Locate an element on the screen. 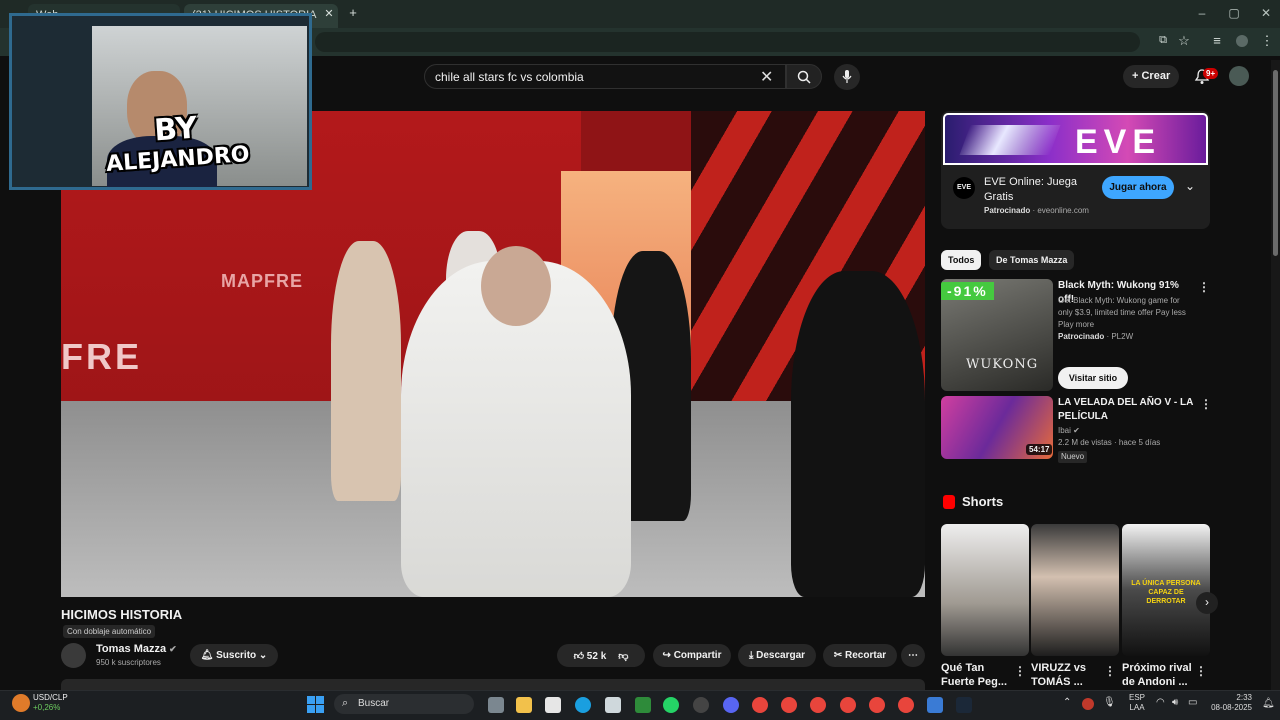  bookmark-star-icon: ☆ is located at coordinates (1184, 41).